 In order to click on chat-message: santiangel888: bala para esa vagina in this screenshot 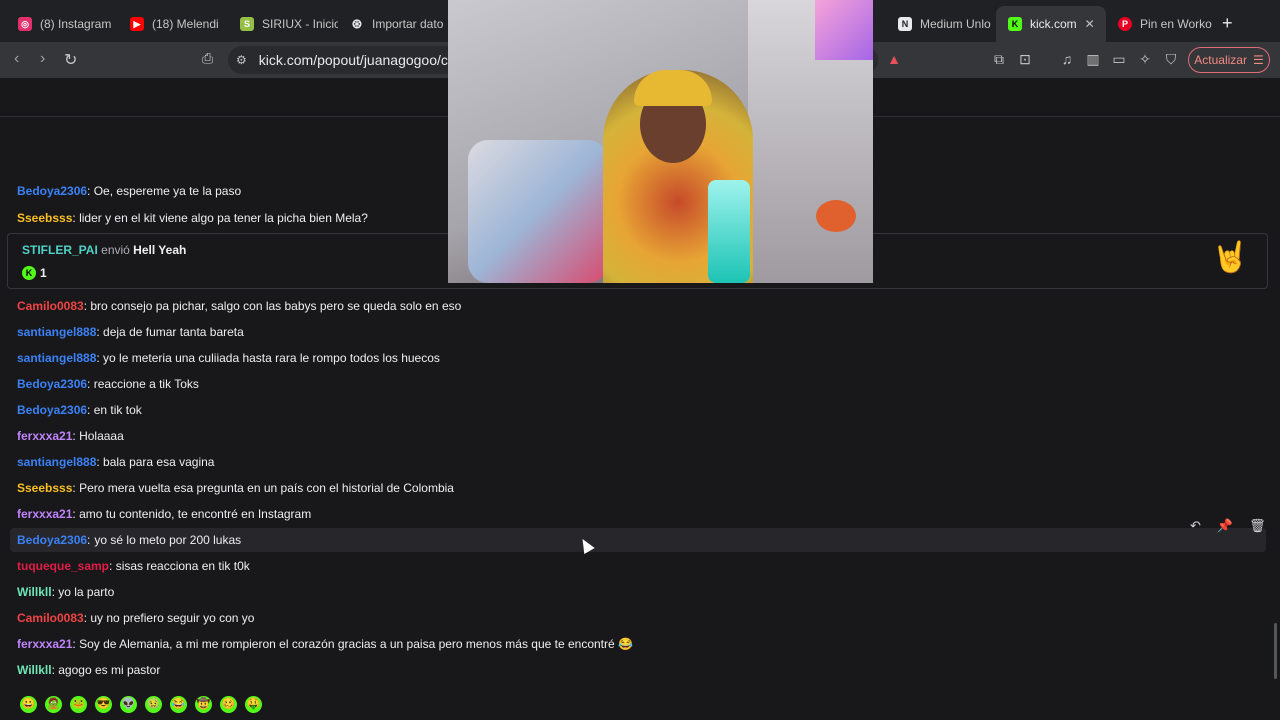, I will do `click(116, 462)`.